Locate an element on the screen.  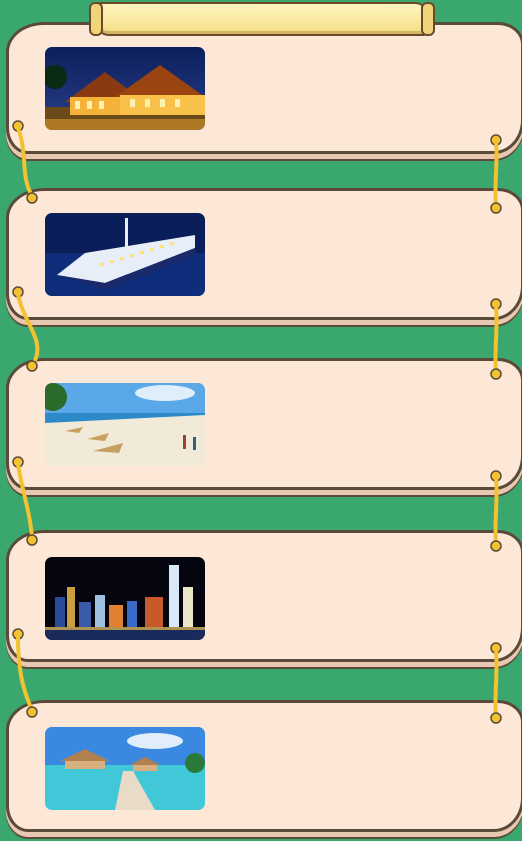
temple-photo is located at coordinates (125, 88).